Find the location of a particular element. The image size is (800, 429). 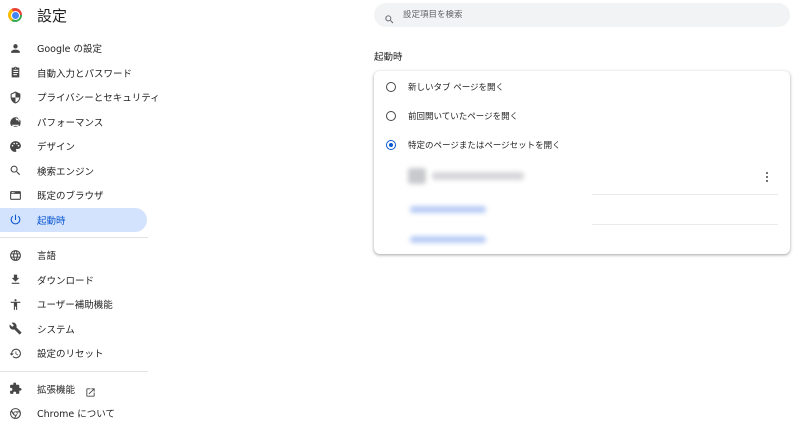

sidebar-item-downloads: ダウンロード is located at coordinates (74, 280).